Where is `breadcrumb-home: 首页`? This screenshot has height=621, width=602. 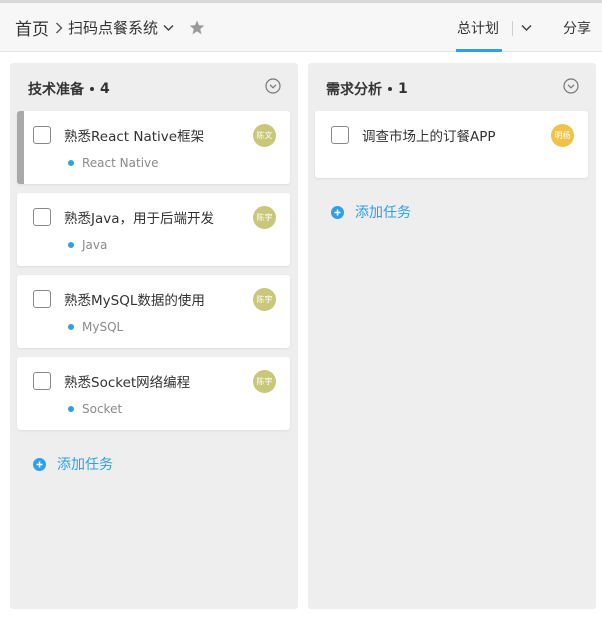 breadcrumb-home: 首页 is located at coordinates (32, 27).